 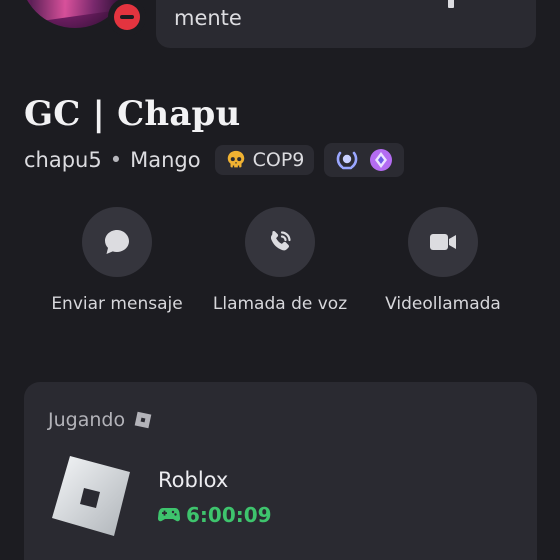 What do you see at coordinates (143, 420) in the screenshot?
I see `roblox-small-icon` at bounding box center [143, 420].